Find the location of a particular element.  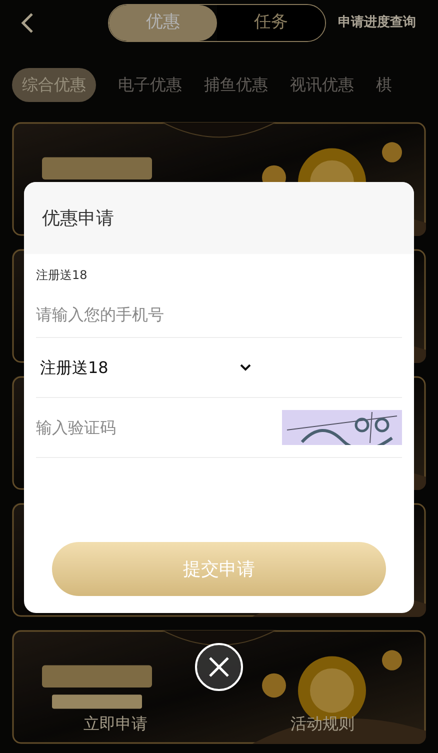

category-tab: 电子优惠 is located at coordinates (150, 85).